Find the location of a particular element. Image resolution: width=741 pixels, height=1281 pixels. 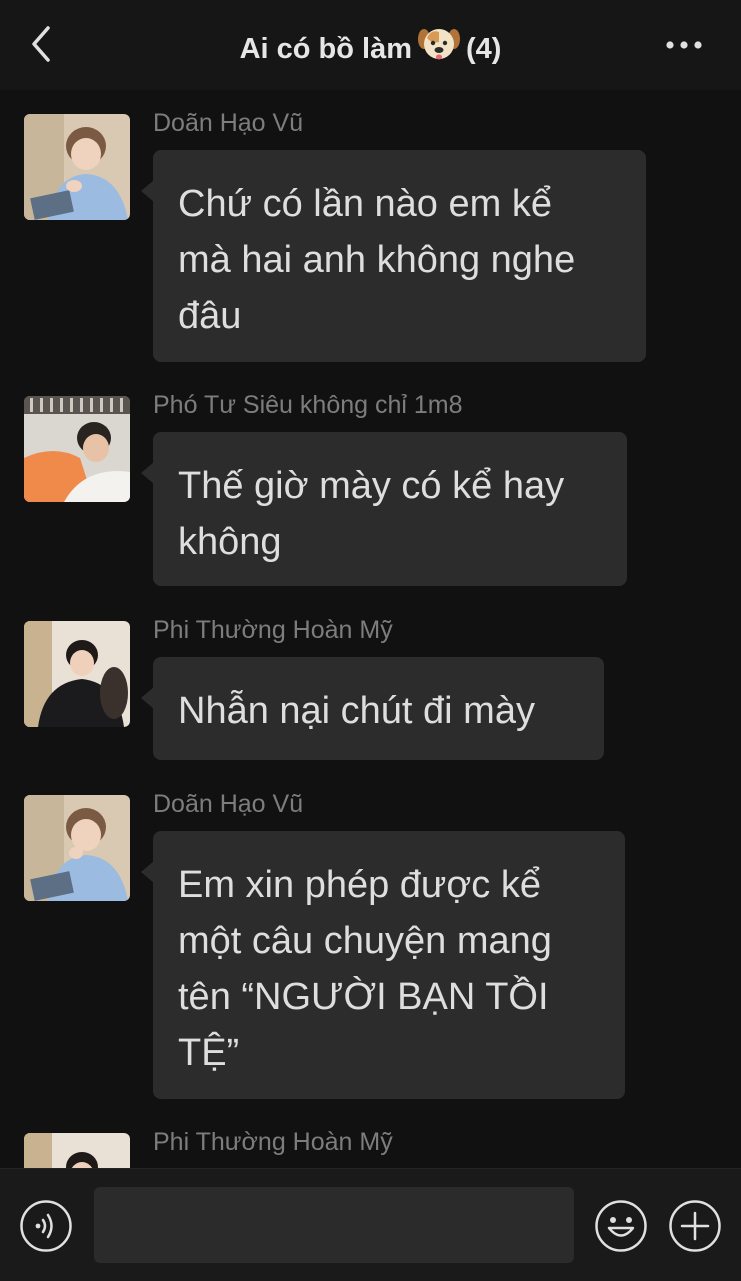

message-line: đâu is located at coordinates (210, 316).